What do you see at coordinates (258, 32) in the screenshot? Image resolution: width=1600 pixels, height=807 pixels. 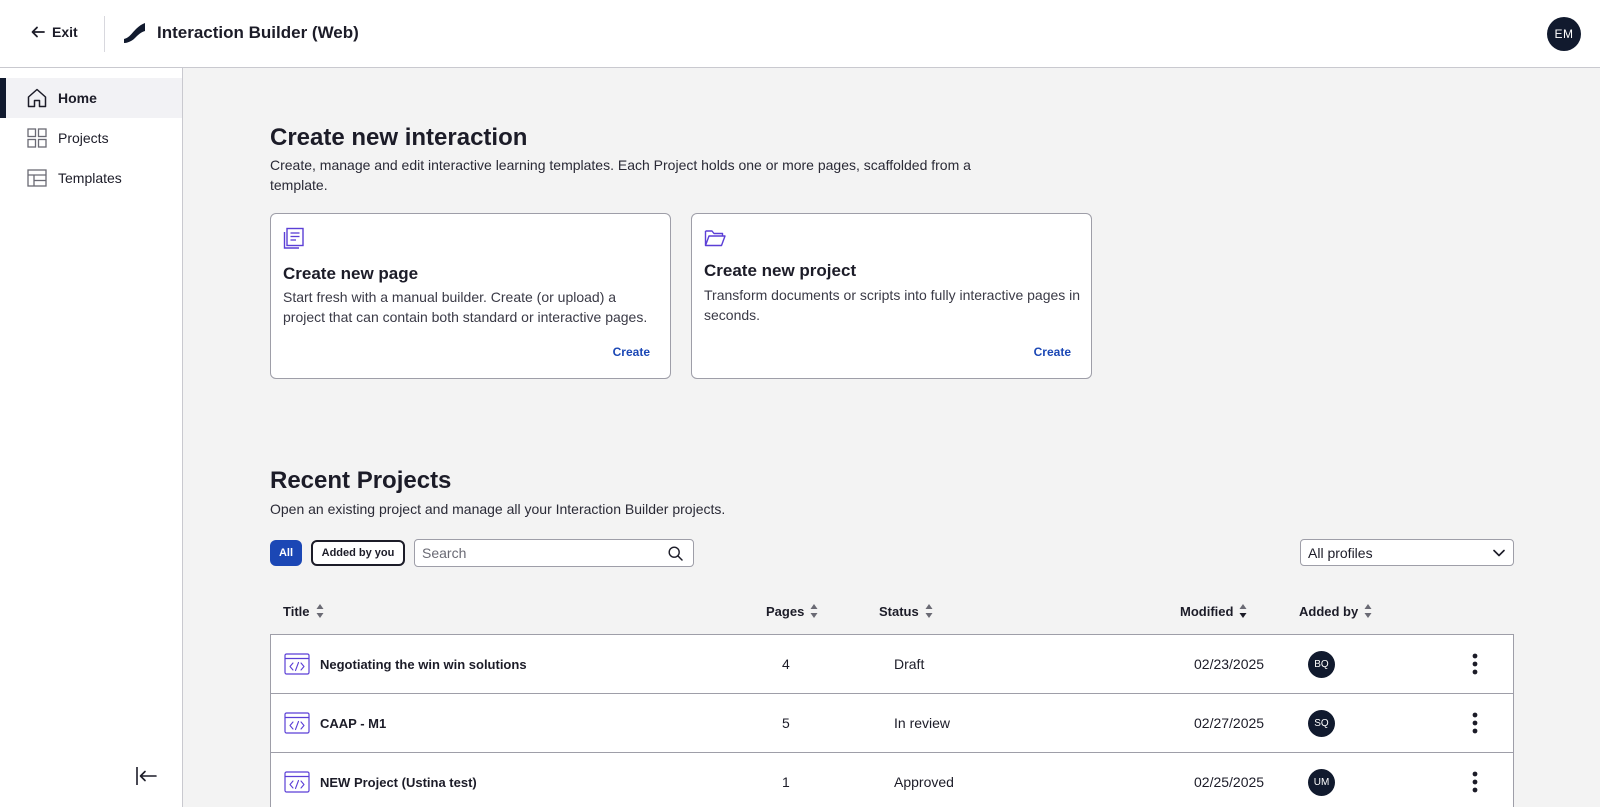 I see `app-title: Interaction Builder (Web)` at bounding box center [258, 32].